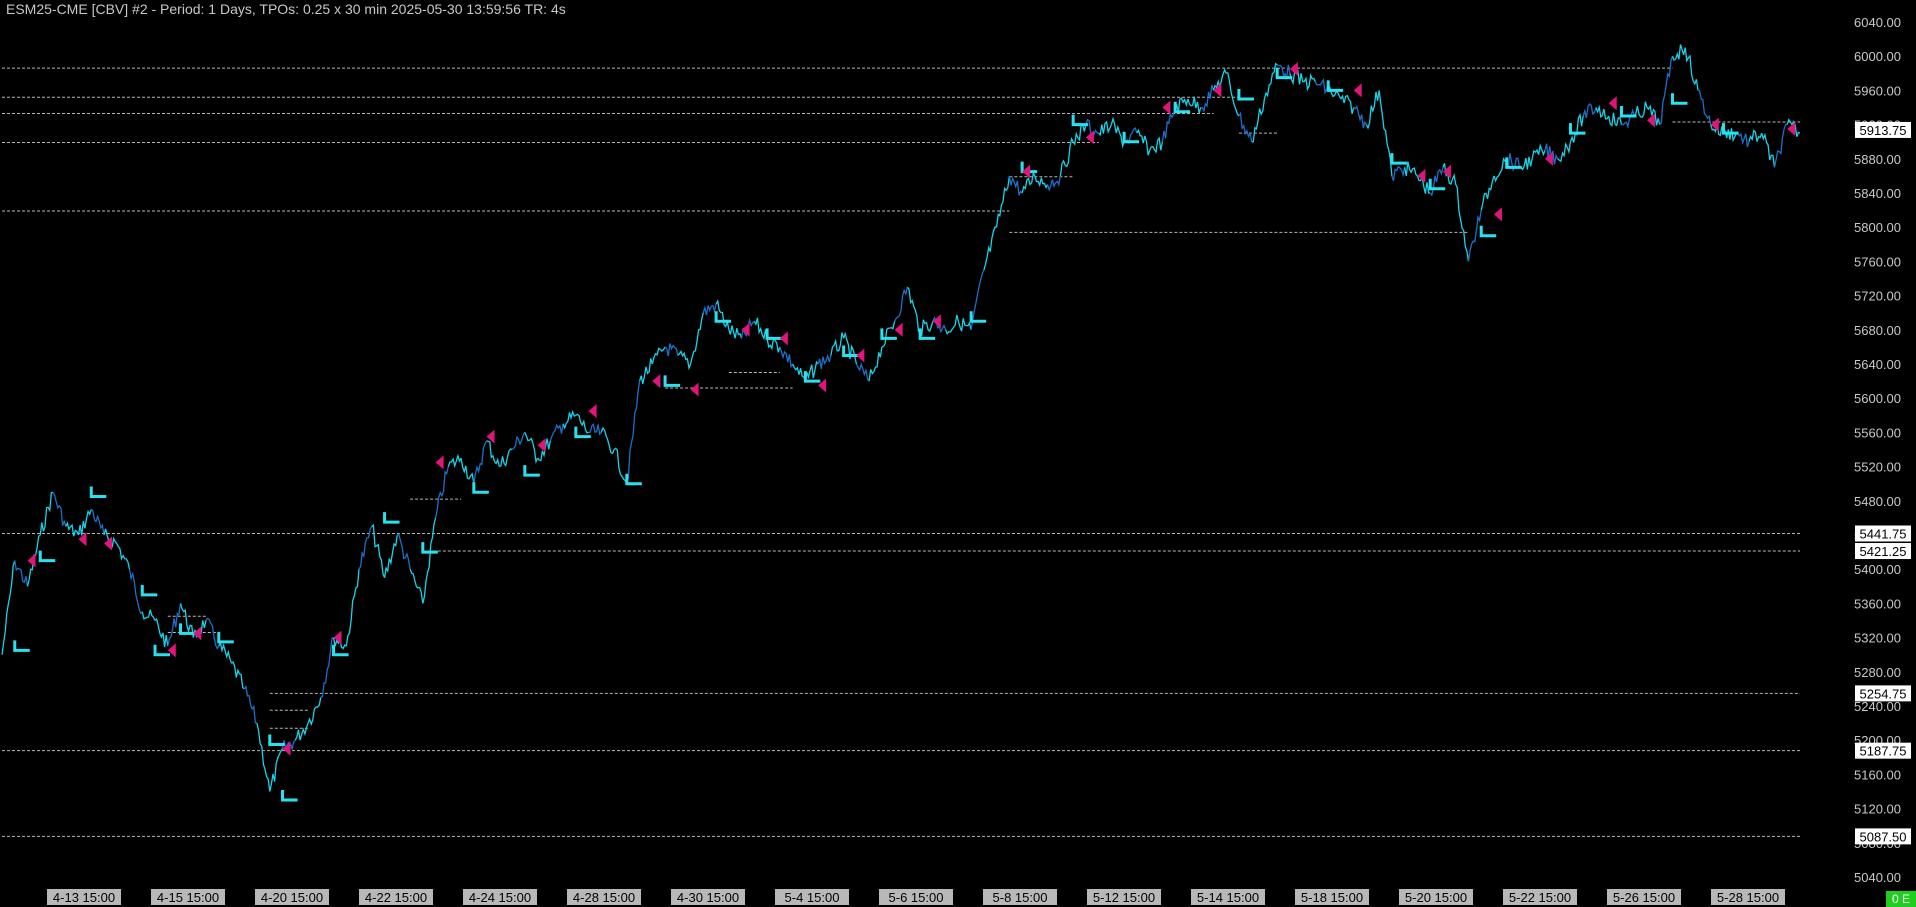 The width and height of the screenshot is (1916, 907). I want to click on x-tick-label: 4-22 15:00, so click(396, 897).